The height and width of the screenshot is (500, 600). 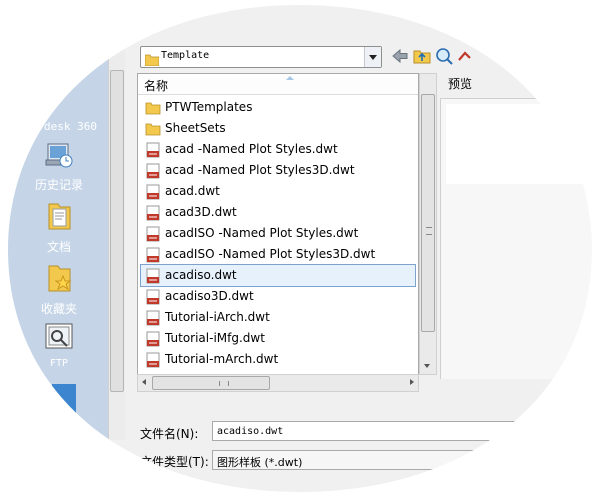 I want to click on sidebar-item-favorites: 收藏夹, so click(x=59, y=289).